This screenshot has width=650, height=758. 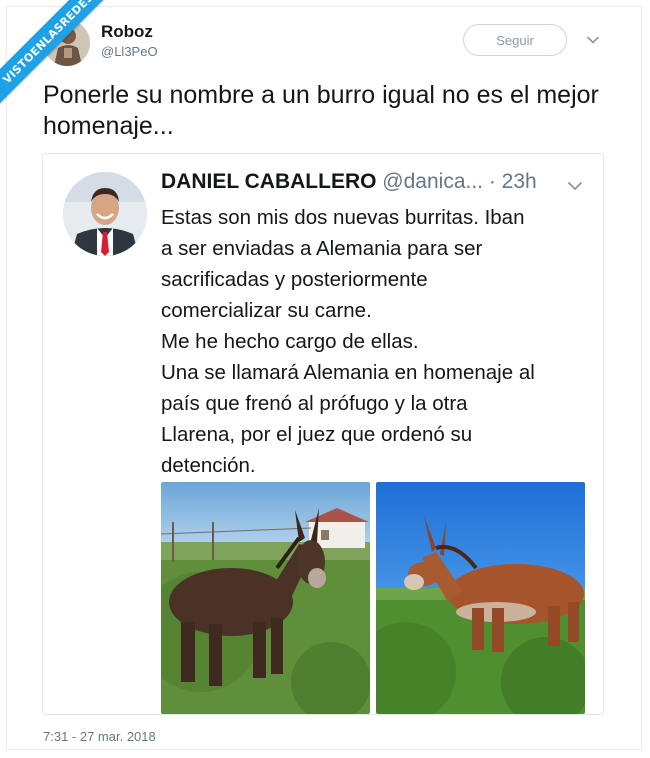 I want to click on quoted-author-name: DANIEL CABALLERO, so click(x=268, y=181).